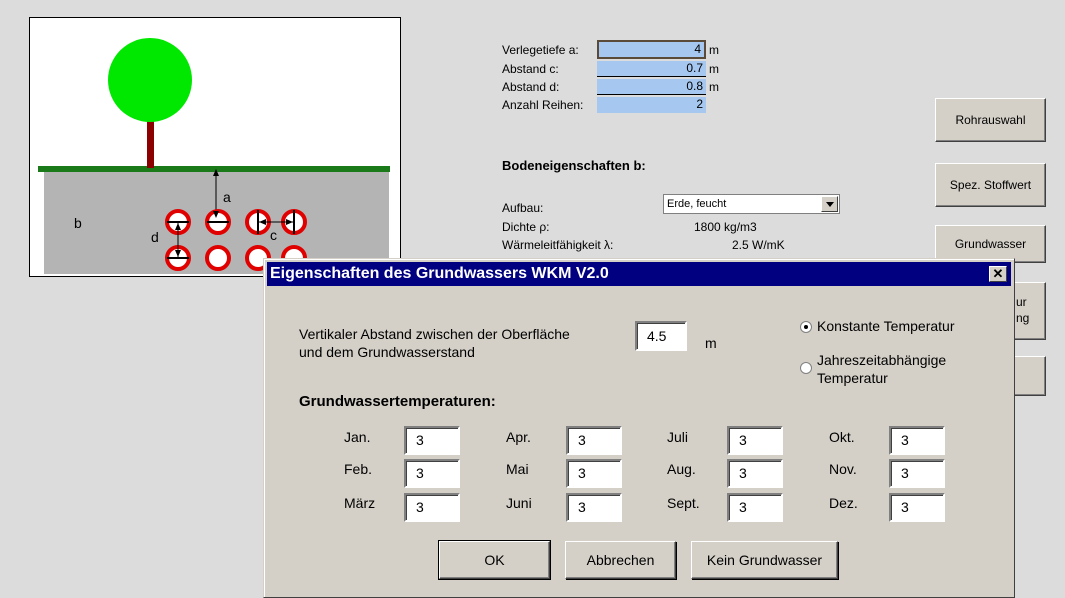 The height and width of the screenshot is (598, 1065). I want to click on month-input-juni: 3, so click(594, 507).